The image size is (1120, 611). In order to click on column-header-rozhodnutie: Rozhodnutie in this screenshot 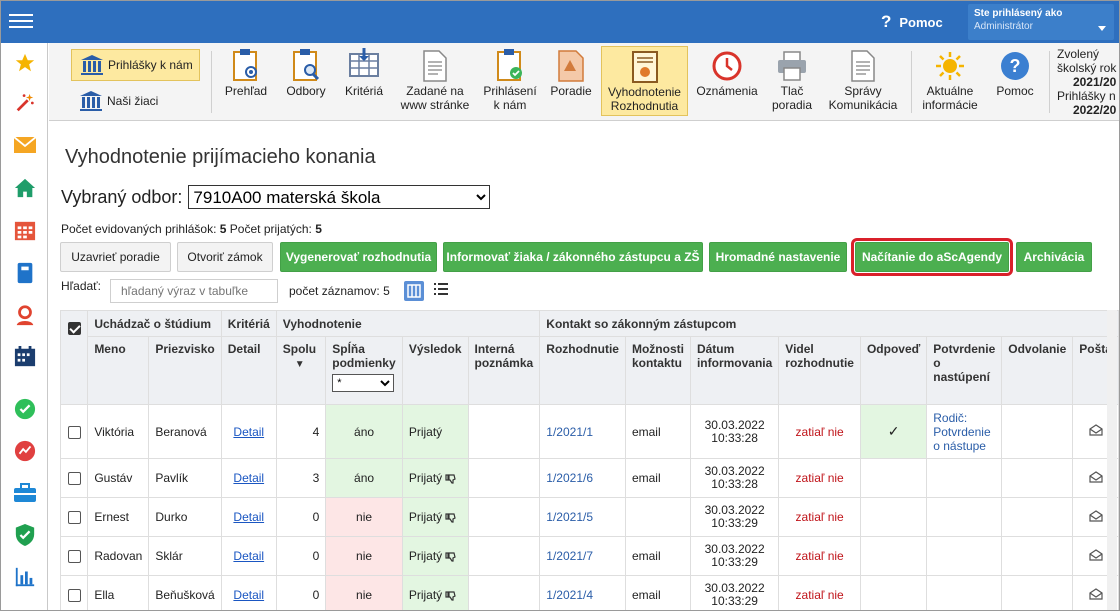, I will do `click(582, 370)`.